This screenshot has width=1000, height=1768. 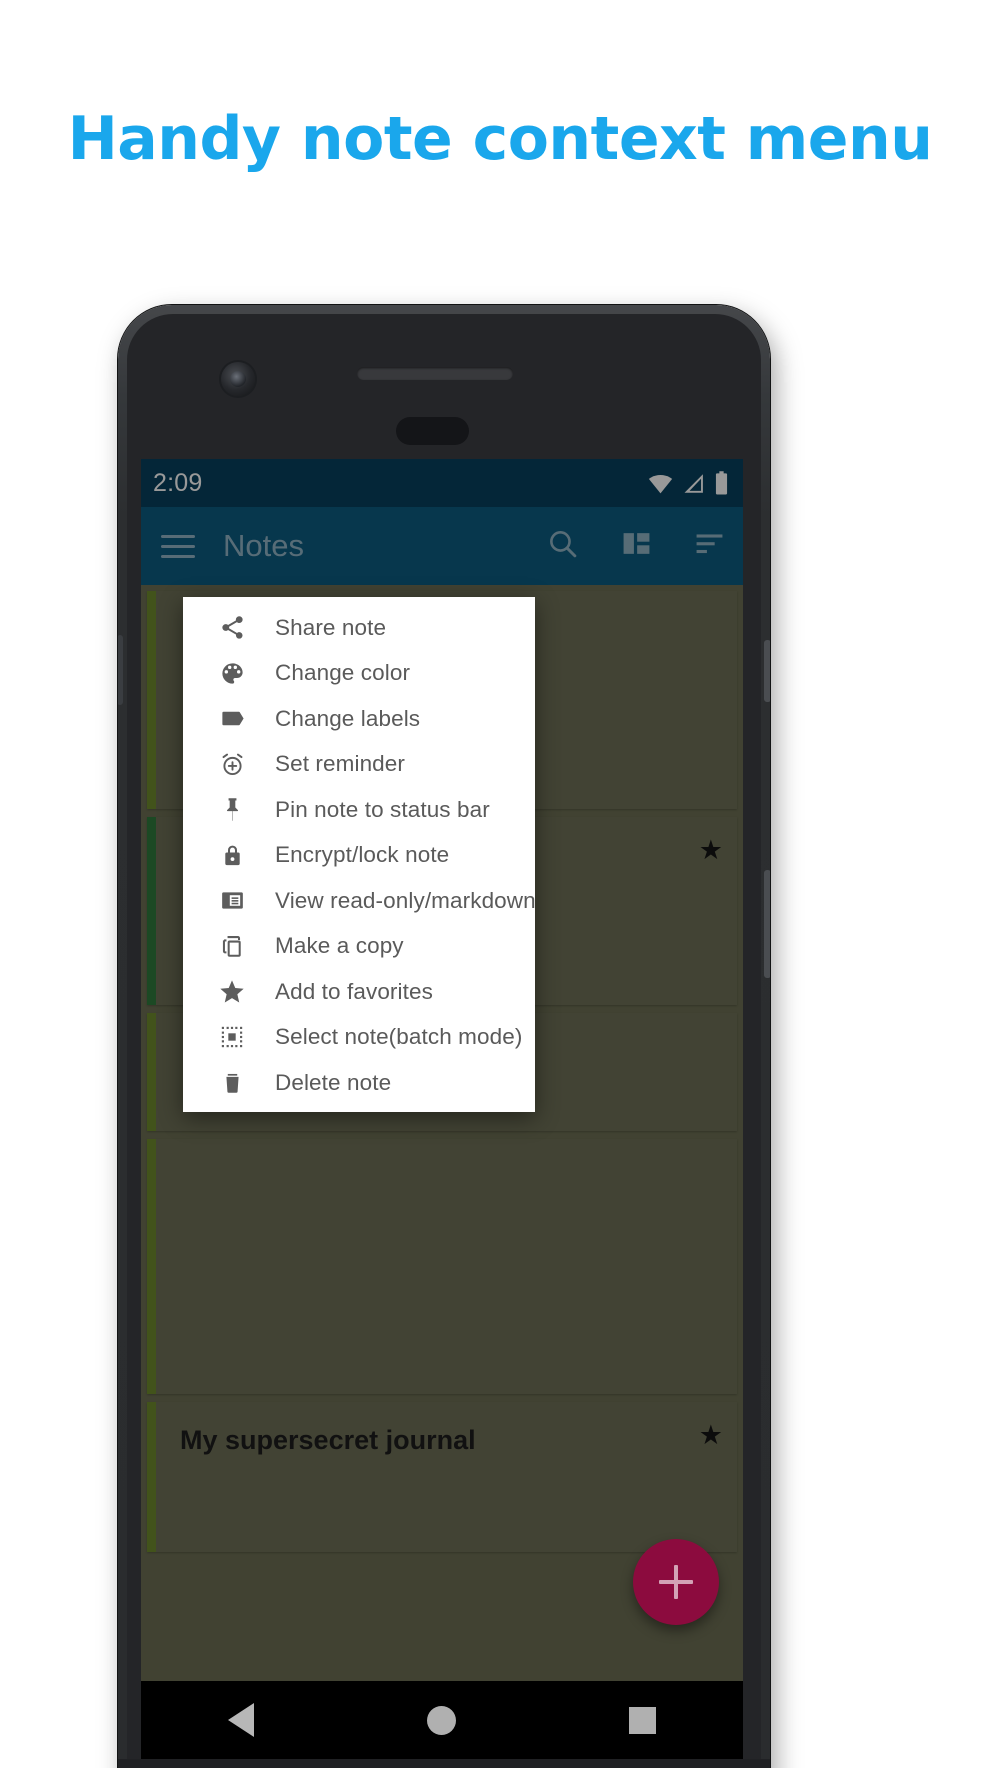 I want to click on menu-item-label: Share note, so click(x=331, y=627).